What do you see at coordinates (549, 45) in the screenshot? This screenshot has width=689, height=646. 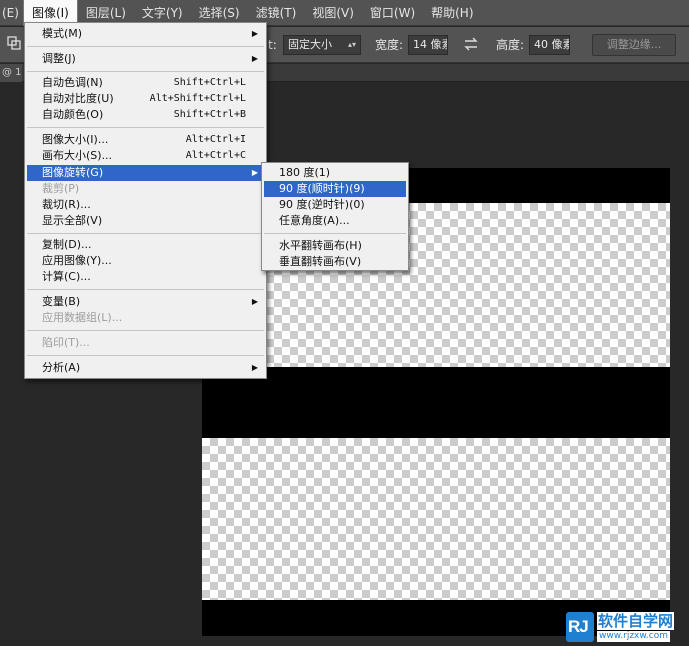 I see `height-input: 40 像素` at bounding box center [549, 45].